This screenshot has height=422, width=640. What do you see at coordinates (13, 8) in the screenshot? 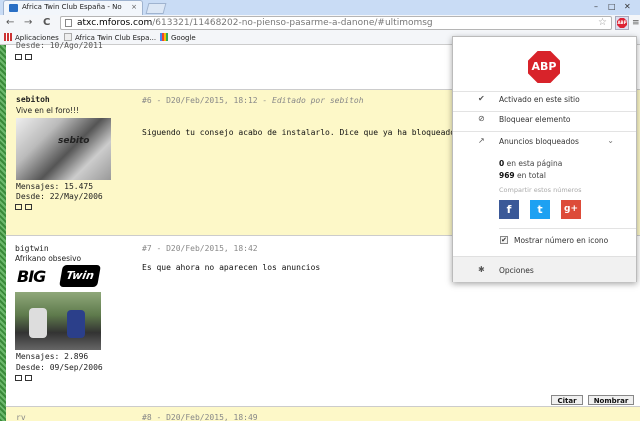
I see `site-favicon-icon` at bounding box center [13, 8].